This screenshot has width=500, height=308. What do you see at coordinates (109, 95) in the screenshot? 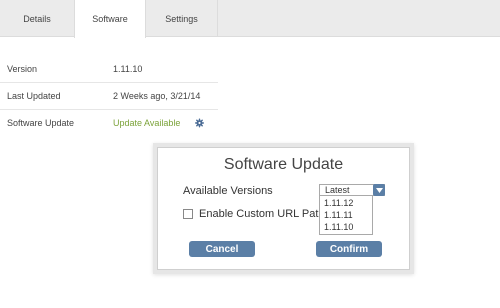
I see `last-updated-row: Last Updated 2 Weeks ago, 3/21/14` at bounding box center [109, 95].